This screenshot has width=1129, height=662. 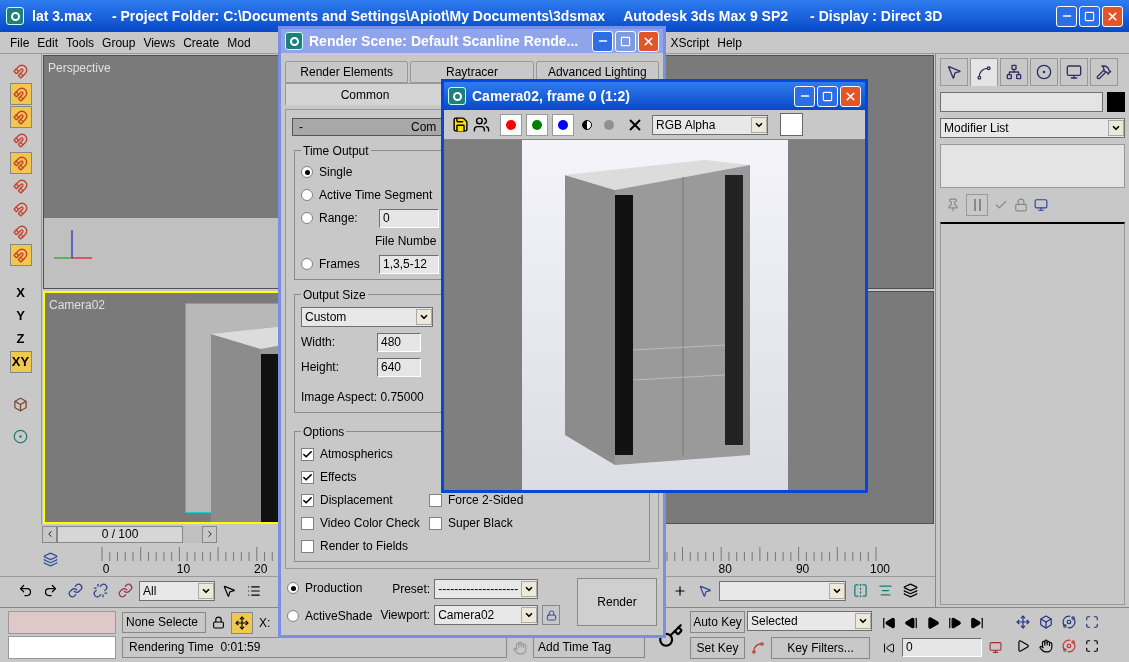 I want to click on menu-item: File, so click(x=20, y=42).